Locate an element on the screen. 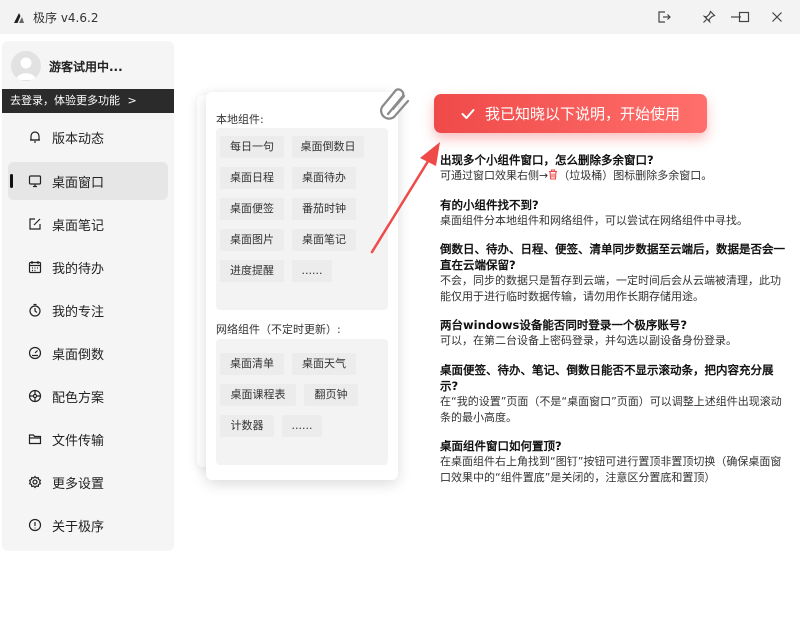 The height and width of the screenshot is (635, 800). pin-icon is located at coordinates (709, 17).